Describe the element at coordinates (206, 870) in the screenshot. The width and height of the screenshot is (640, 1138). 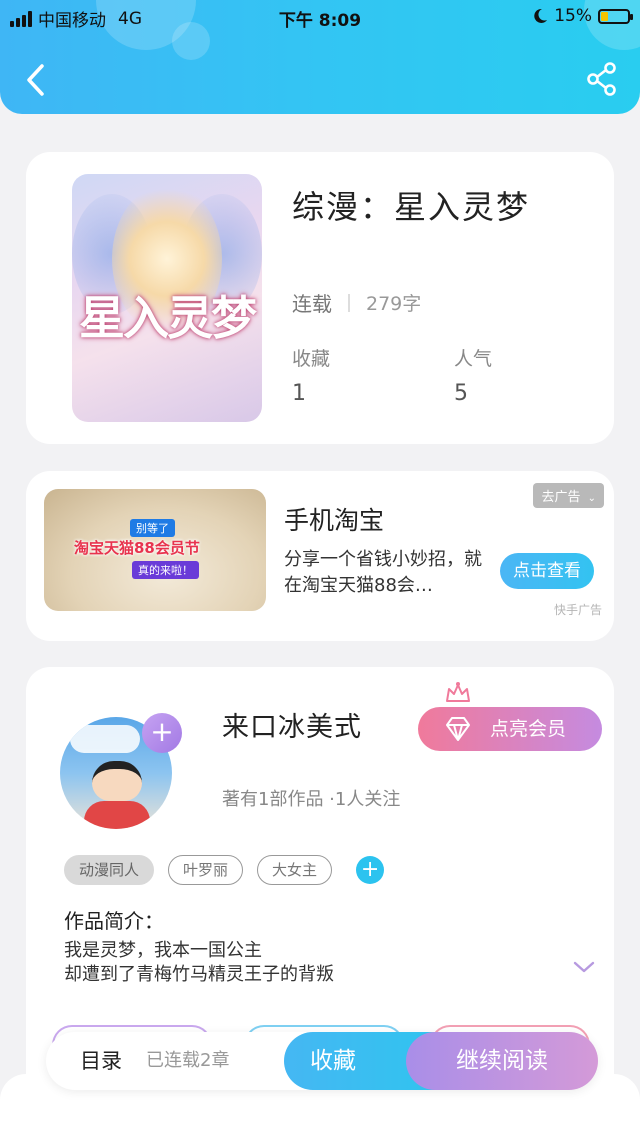
I see `tag: 叶罗丽` at that location.